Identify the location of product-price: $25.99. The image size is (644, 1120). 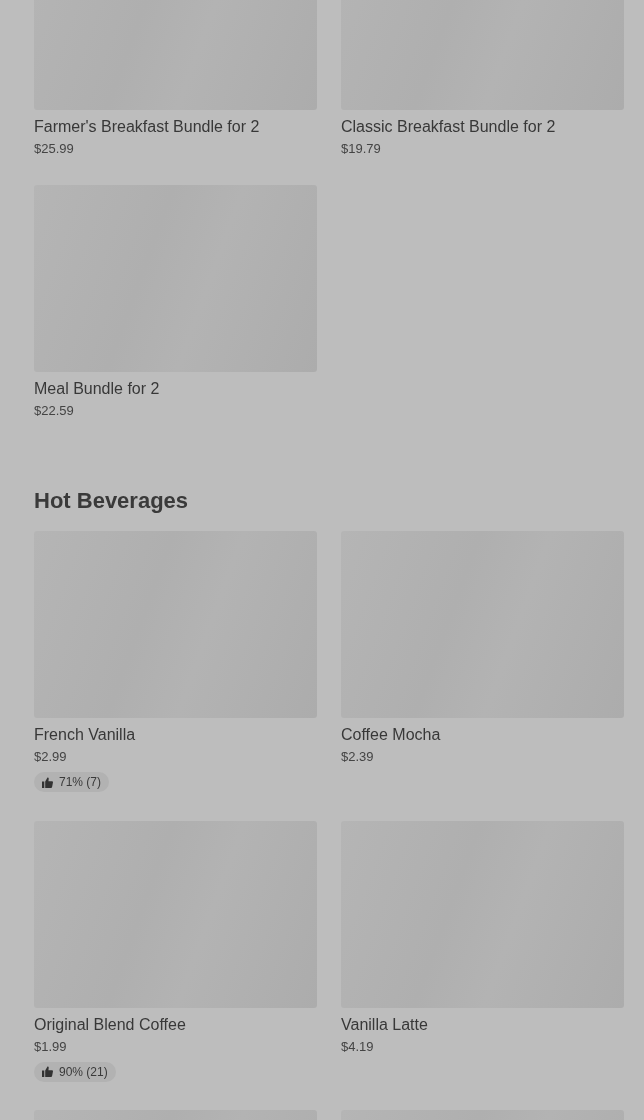
(54, 149).